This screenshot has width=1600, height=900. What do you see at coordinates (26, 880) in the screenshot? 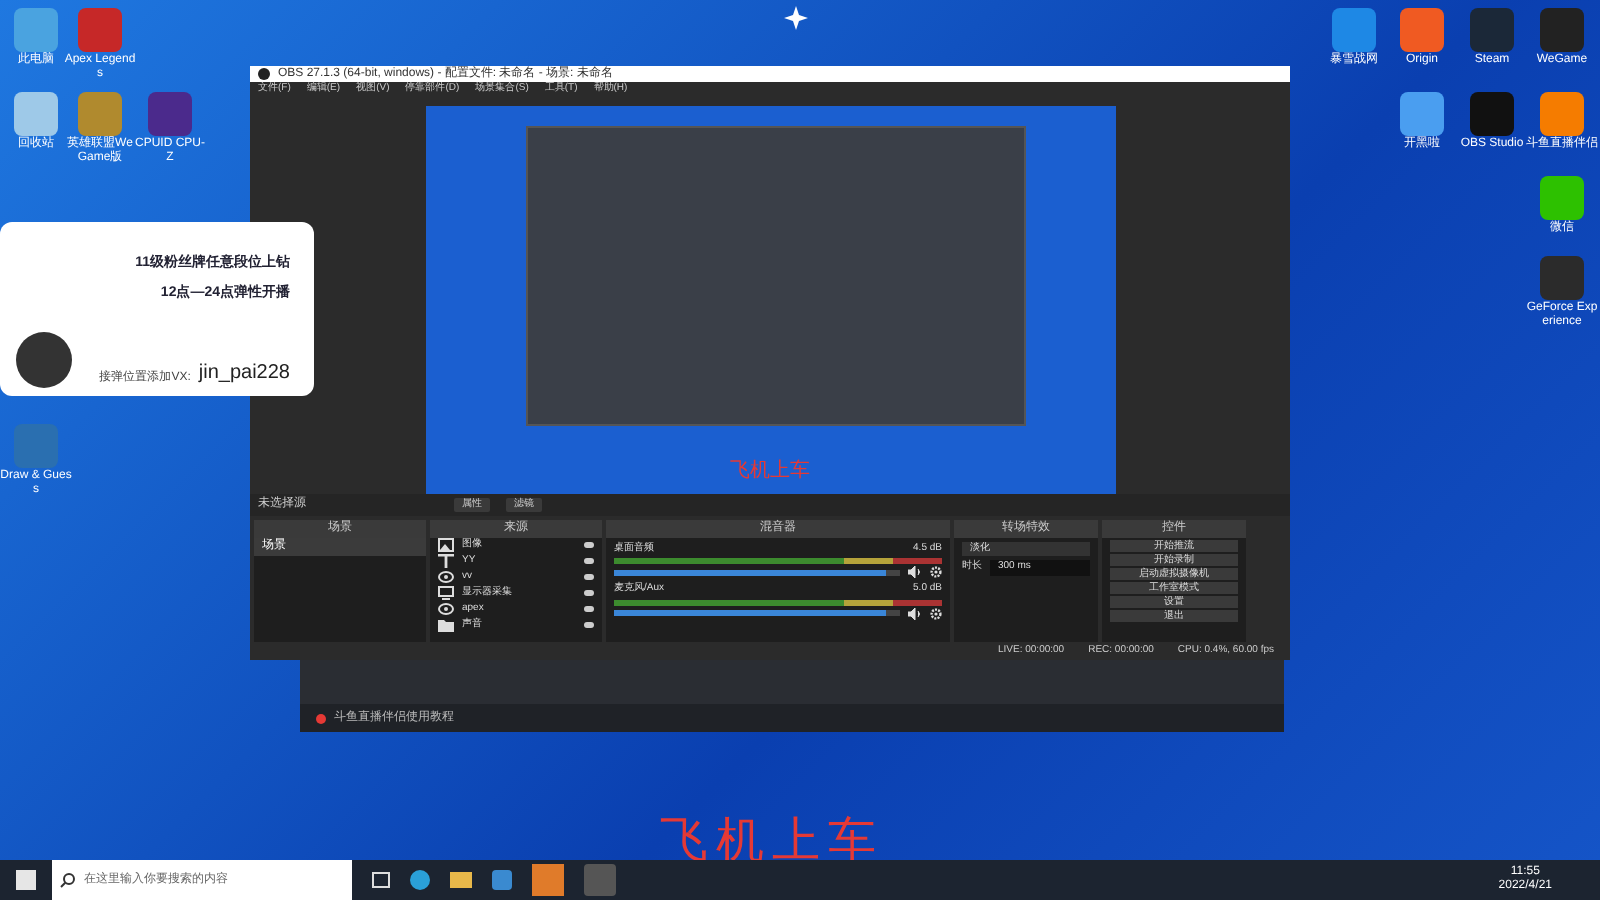
I see `windows-start-icon` at bounding box center [26, 880].